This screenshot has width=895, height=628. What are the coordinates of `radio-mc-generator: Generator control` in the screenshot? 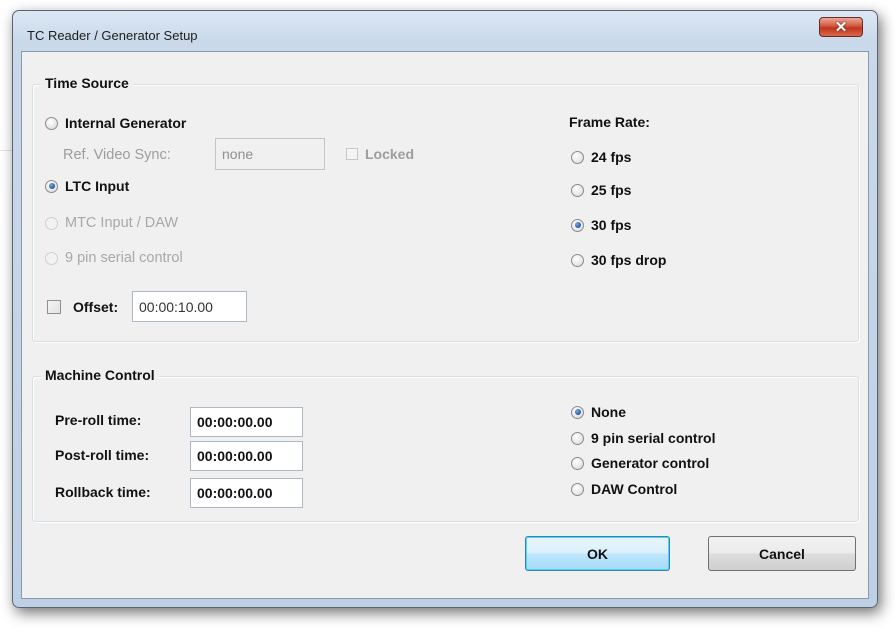 It's located at (640, 463).